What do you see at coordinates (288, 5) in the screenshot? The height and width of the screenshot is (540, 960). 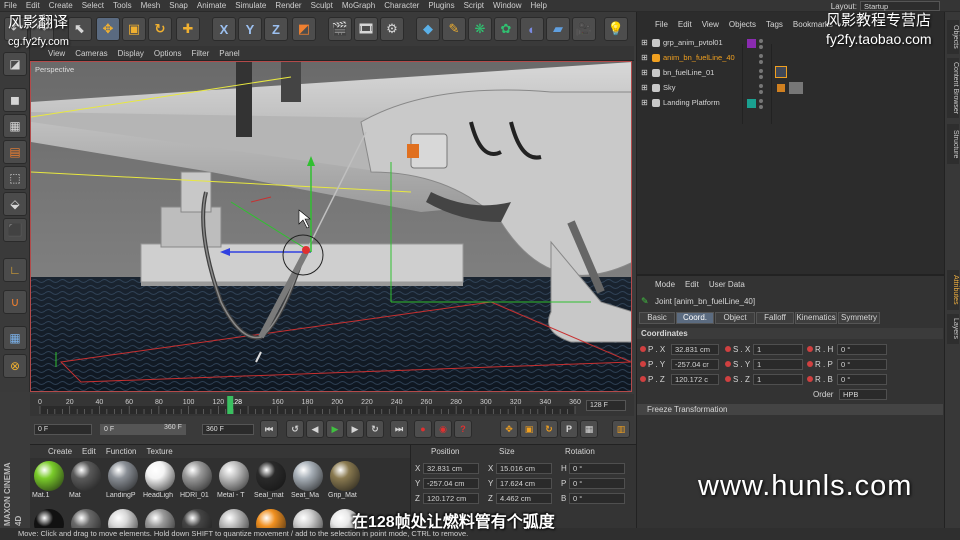 I see `menu-render: Render` at bounding box center [288, 5].